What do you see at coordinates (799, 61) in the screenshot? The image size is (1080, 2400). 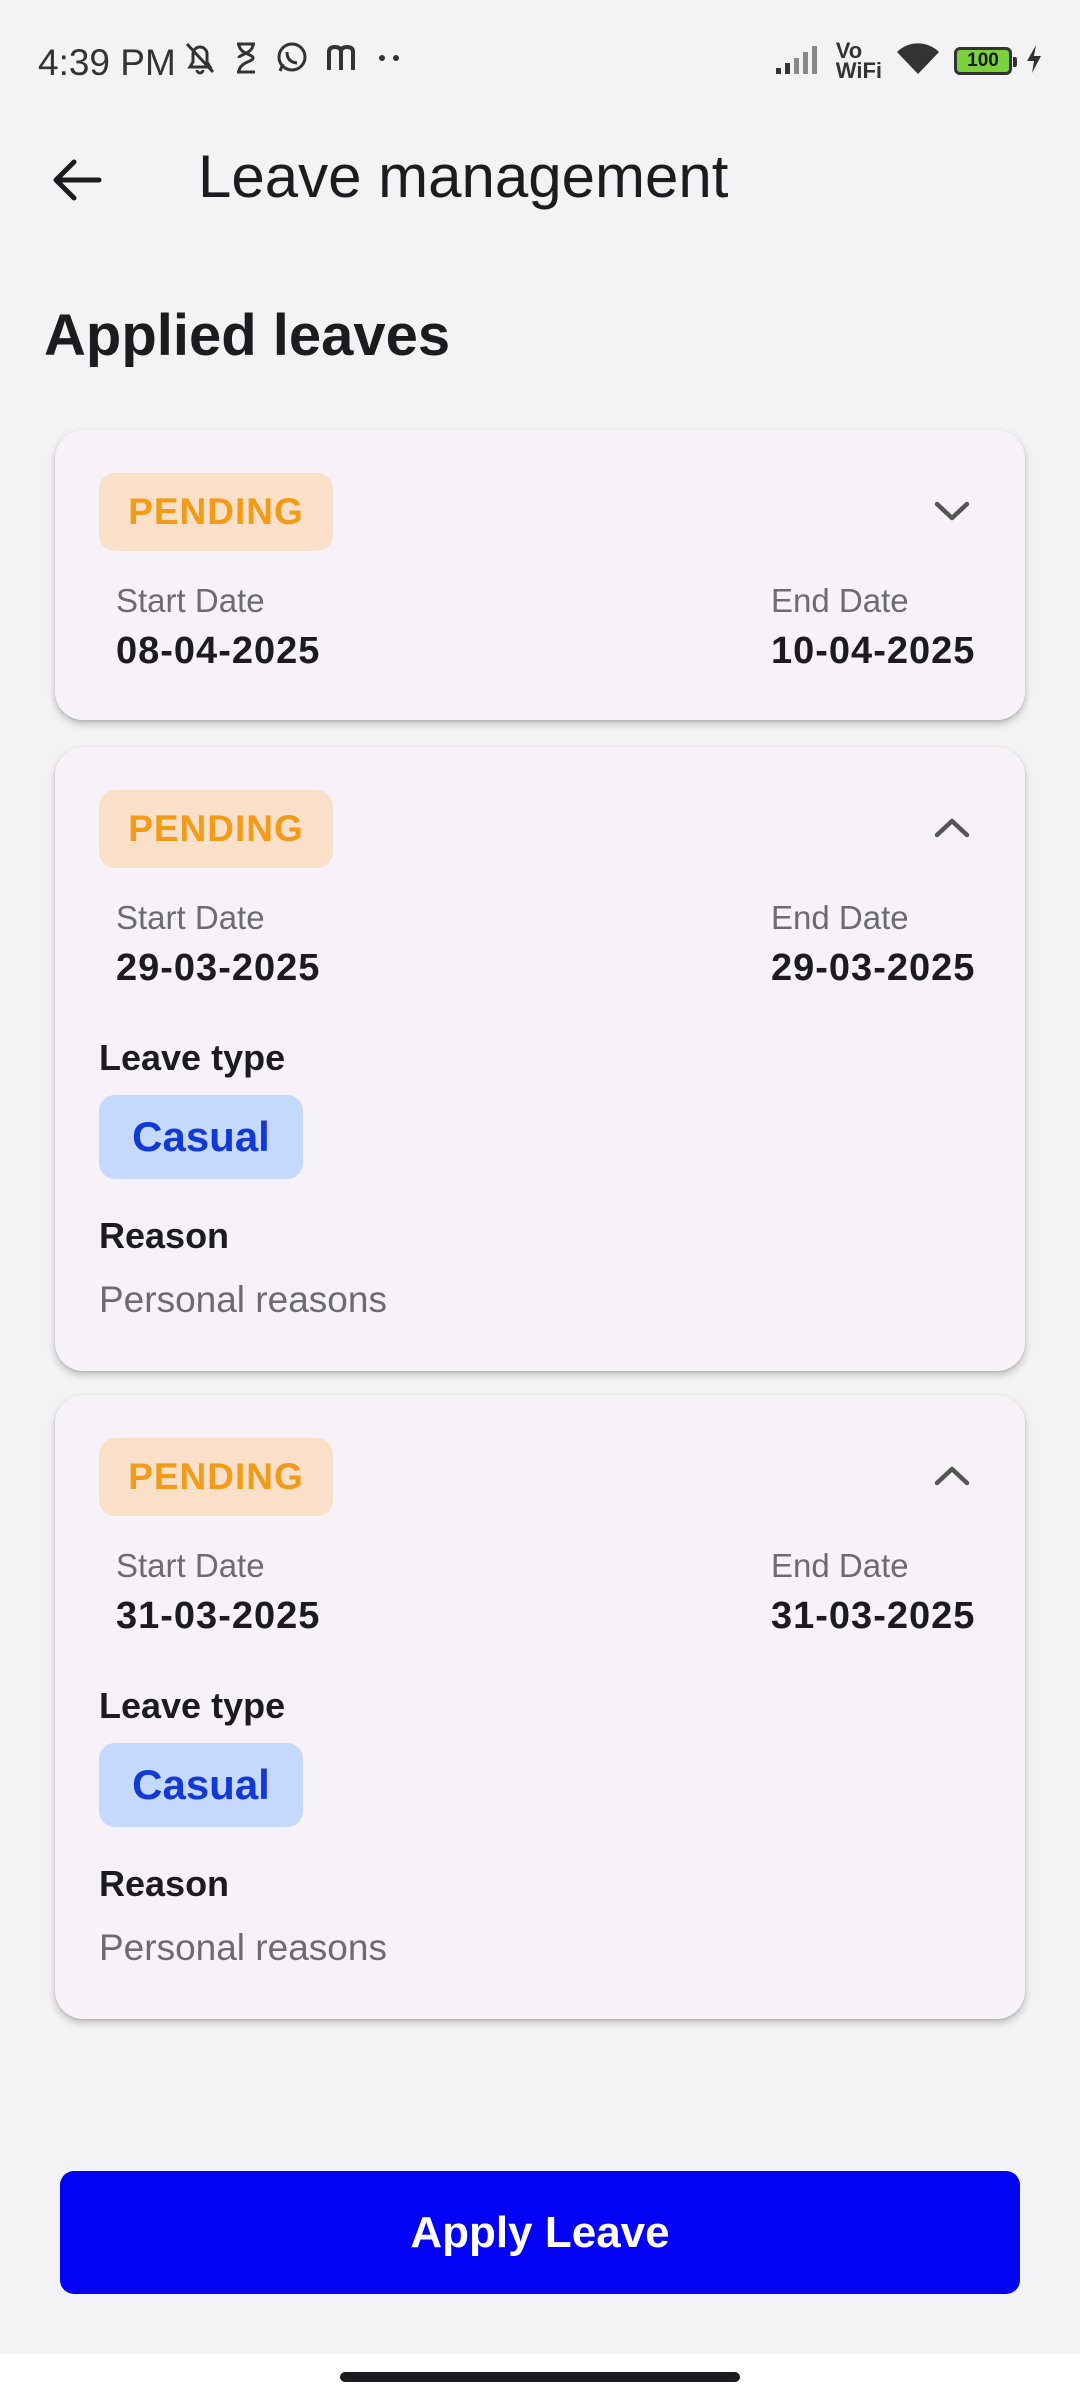 I see `signal-icon` at bounding box center [799, 61].